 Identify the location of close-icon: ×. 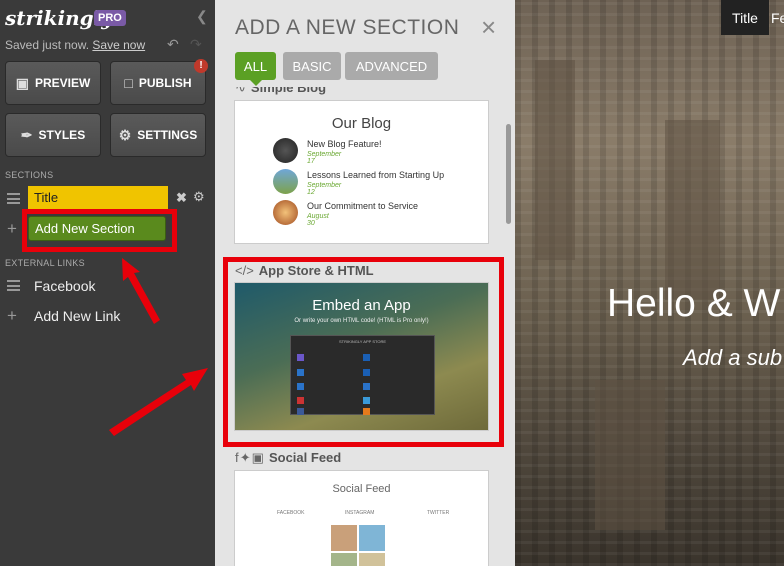
(488, 27).